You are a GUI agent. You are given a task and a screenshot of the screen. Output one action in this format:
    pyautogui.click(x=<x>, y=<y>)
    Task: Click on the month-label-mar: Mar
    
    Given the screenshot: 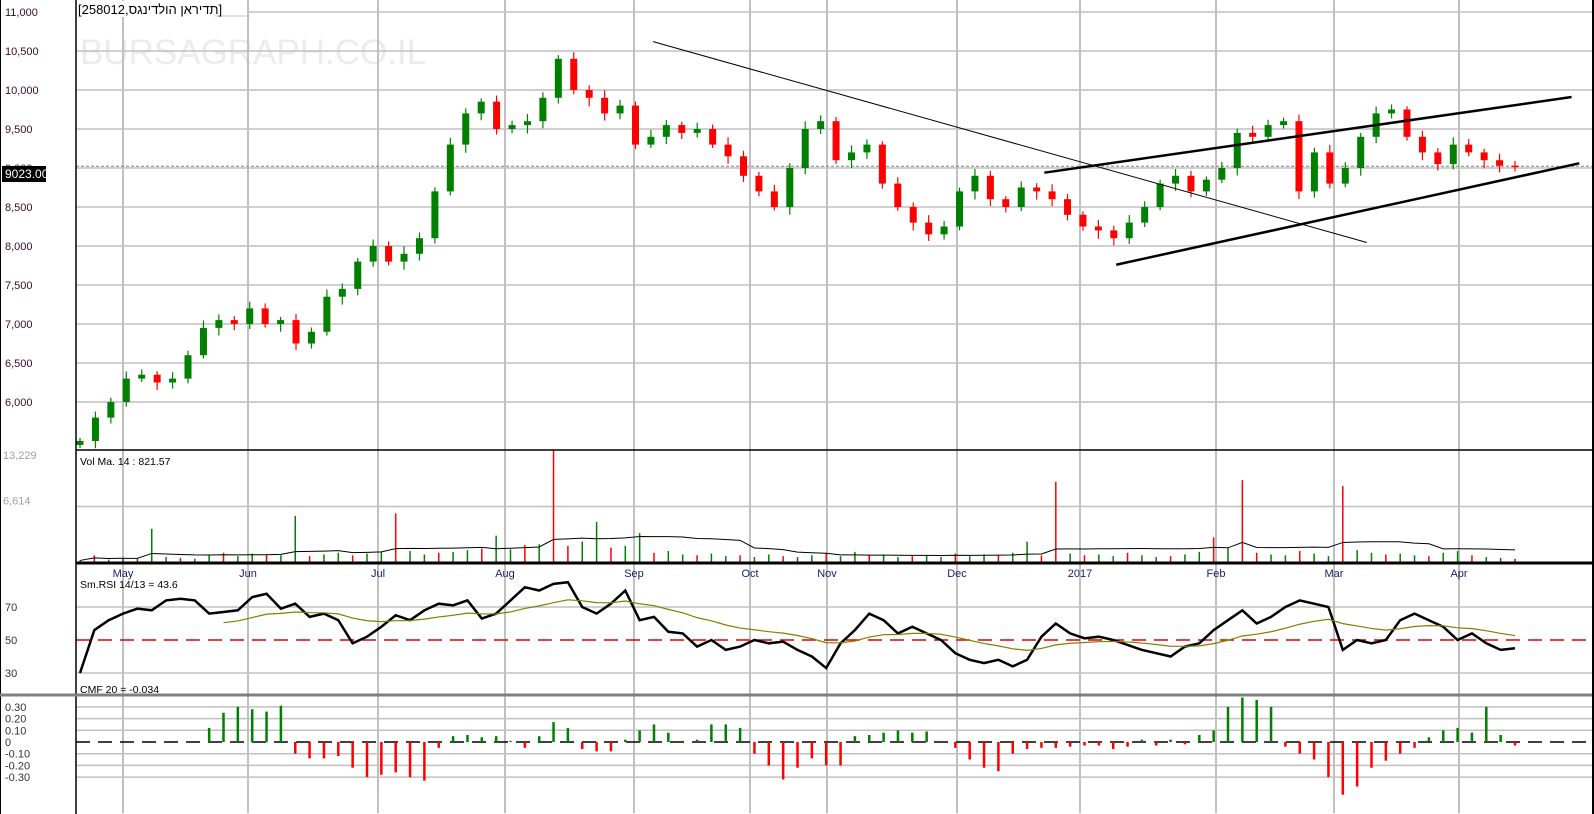 What is the action you would take?
    pyautogui.click(x=1334, y=574)
    